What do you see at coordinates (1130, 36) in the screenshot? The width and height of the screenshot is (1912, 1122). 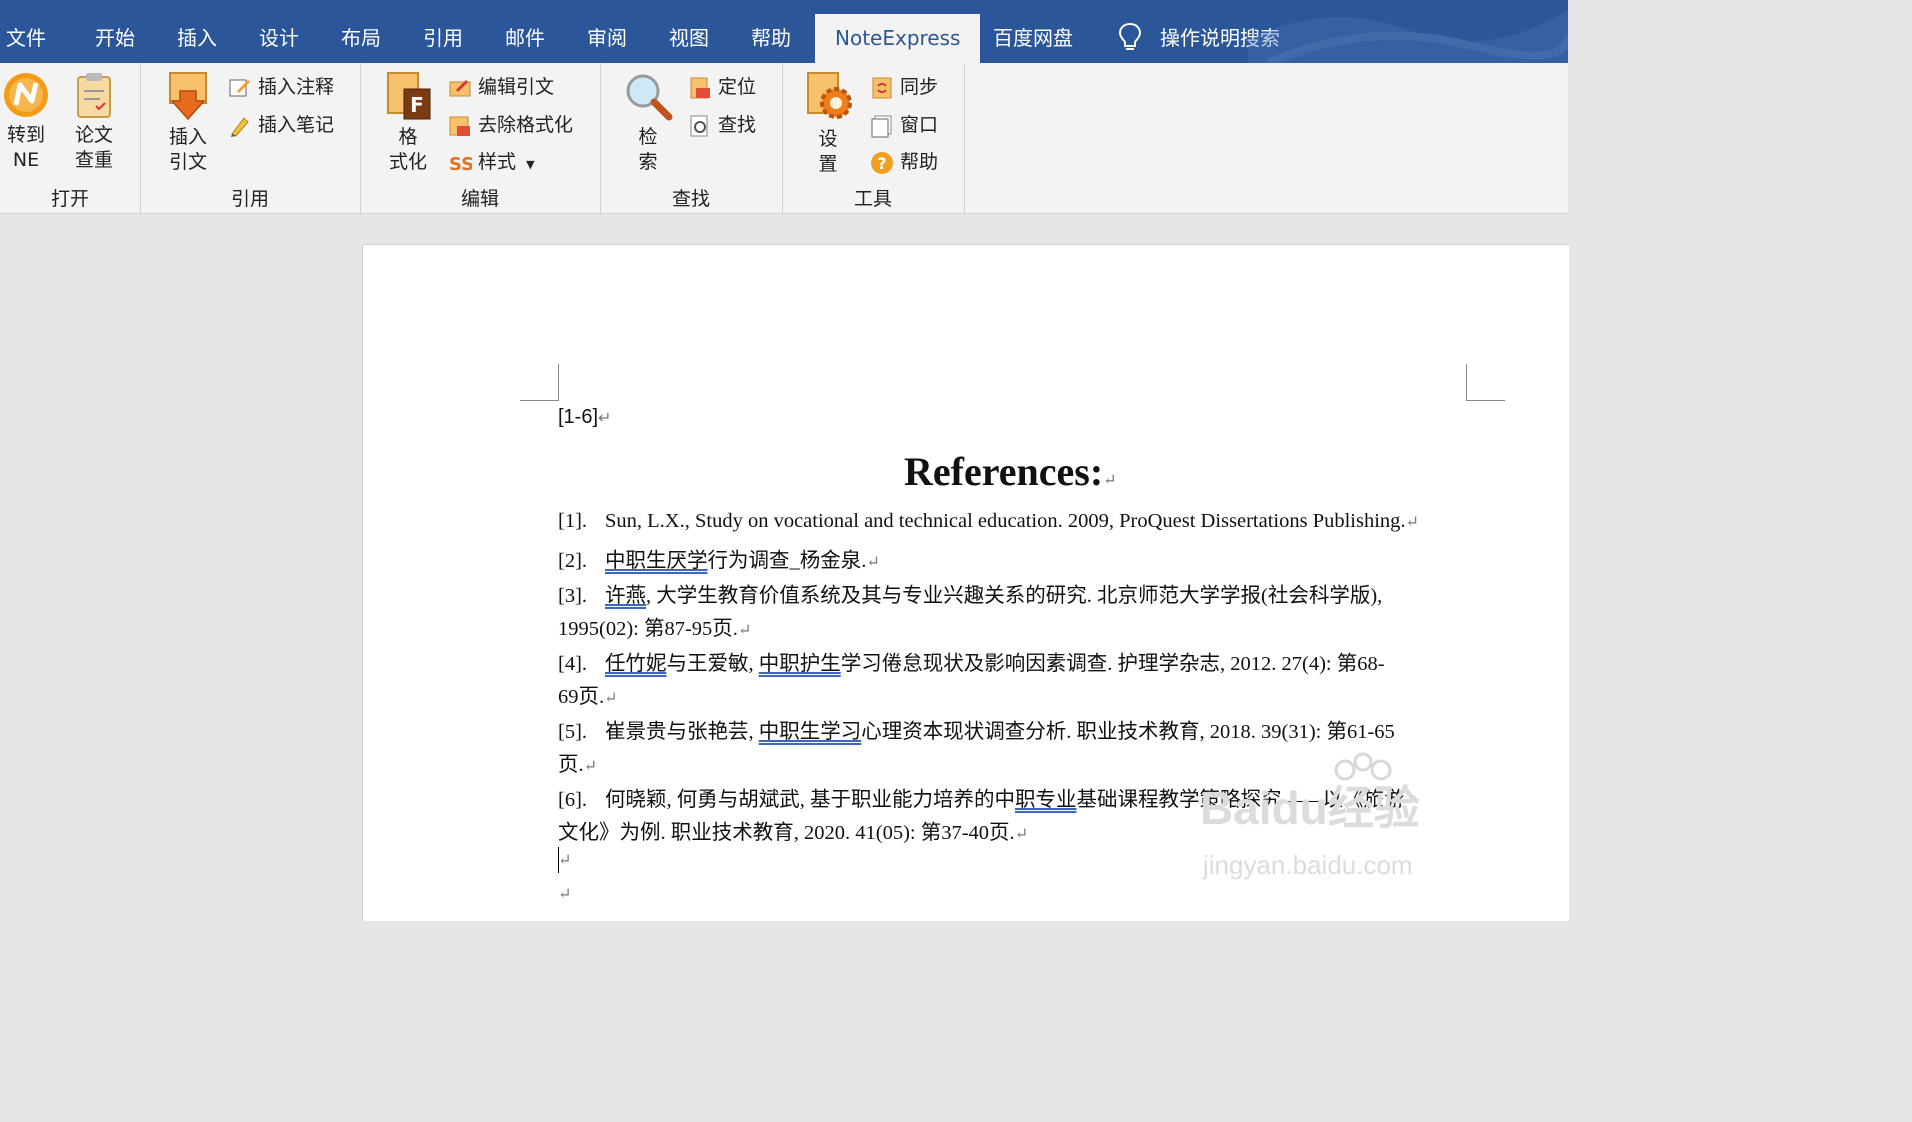 I see `lightbulb-icon` at bounding box center [1130, 36].